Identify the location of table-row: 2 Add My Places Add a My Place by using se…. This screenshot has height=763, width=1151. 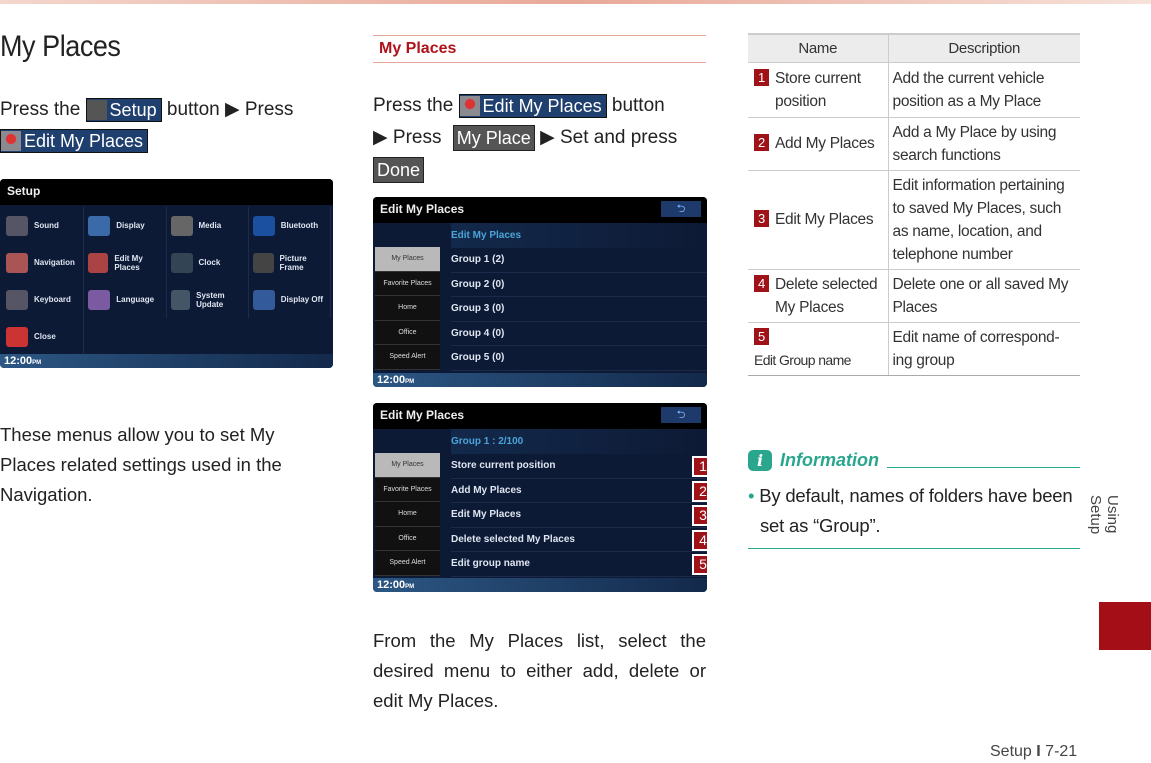
(914, 143).